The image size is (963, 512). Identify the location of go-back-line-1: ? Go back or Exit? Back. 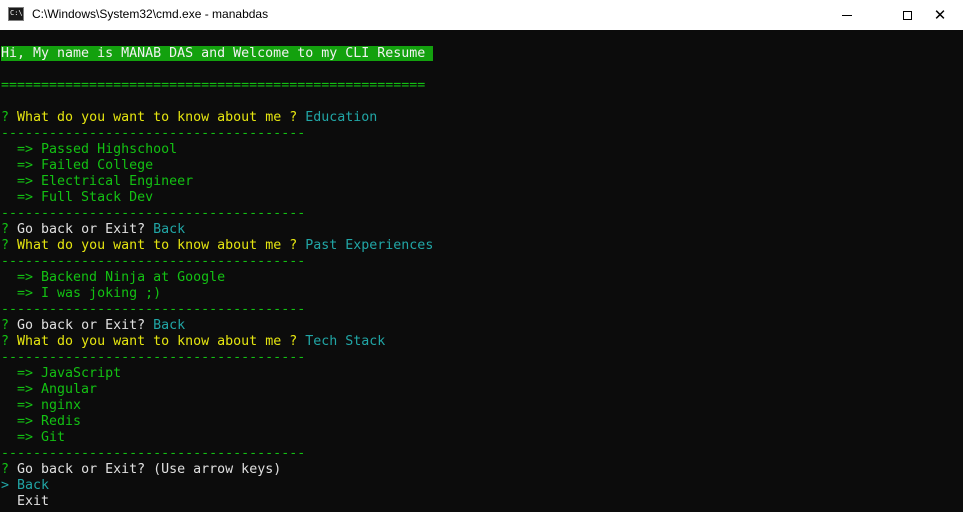
(93, 230).